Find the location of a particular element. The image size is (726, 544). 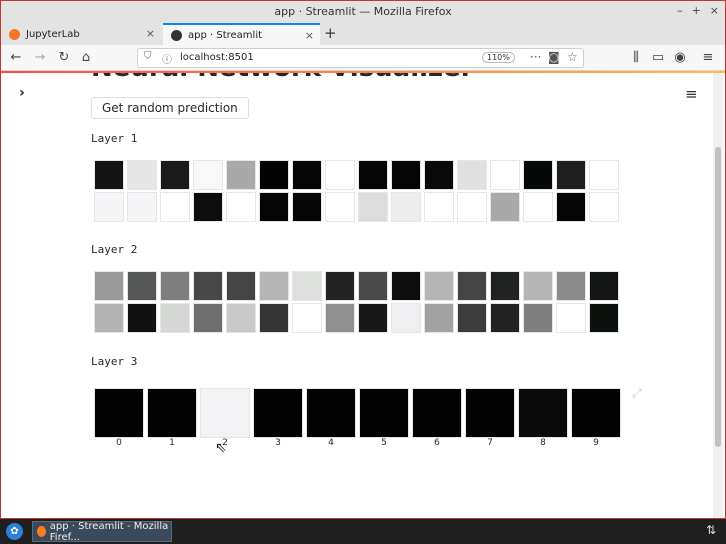

hamburger-menu-icon: ≡ is located at coordinates (708, 58).